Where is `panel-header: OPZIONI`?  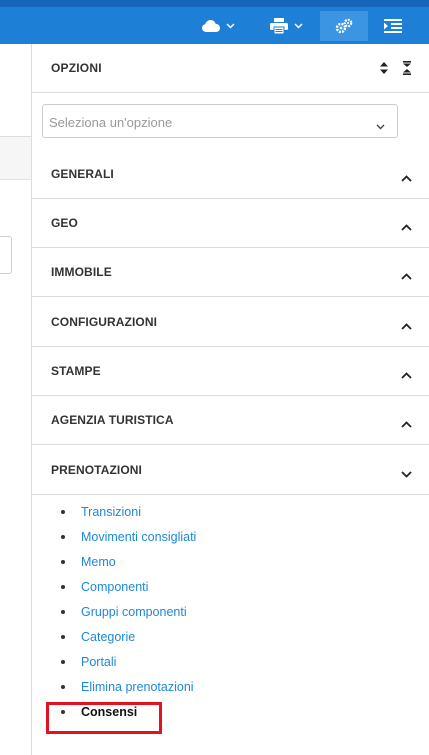 panel-header: OPZIONI is located at coordinates (230, 68).